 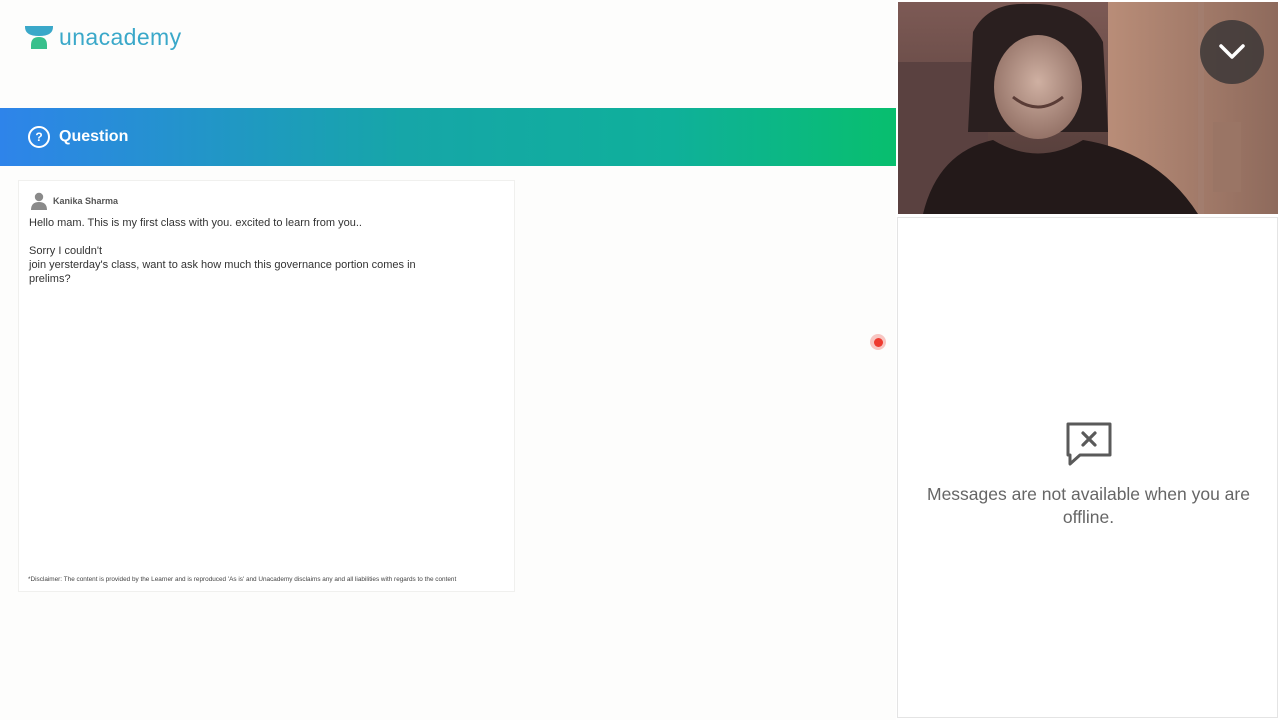 I want to click on recording-dot-icon, so click(x=878, y=342).